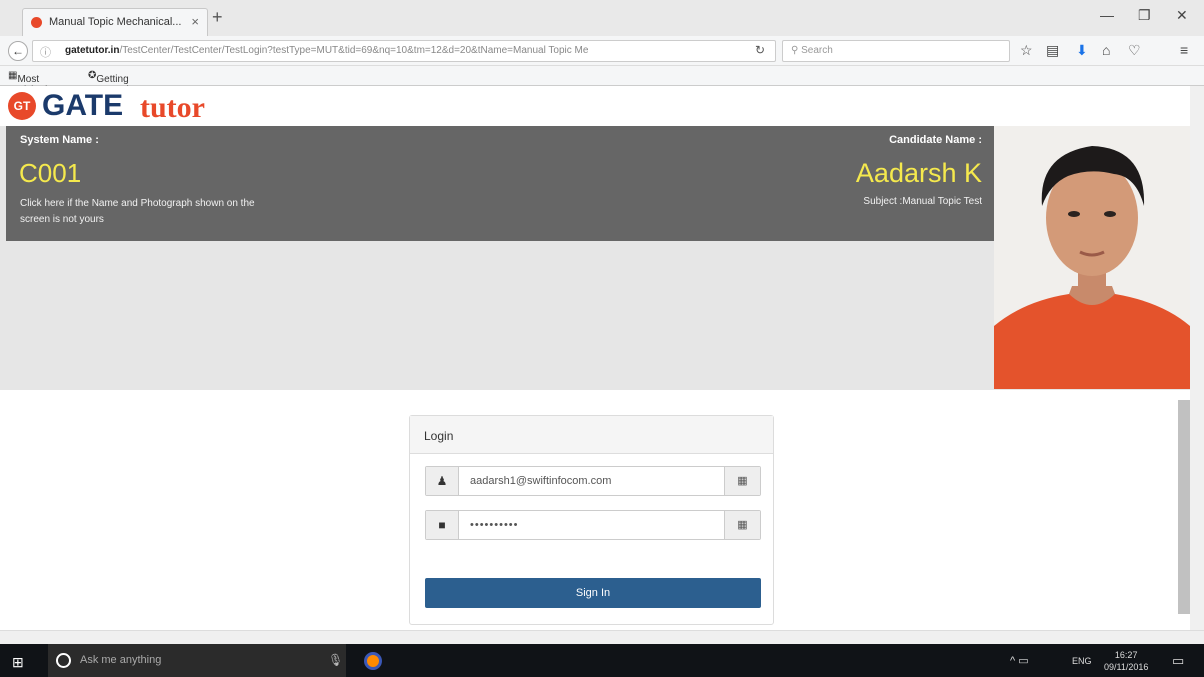  What do you see at coordinates (1184, 507) in the screenshot?
I see `scrollbar-thumb` at bounding box center [1184, 507].